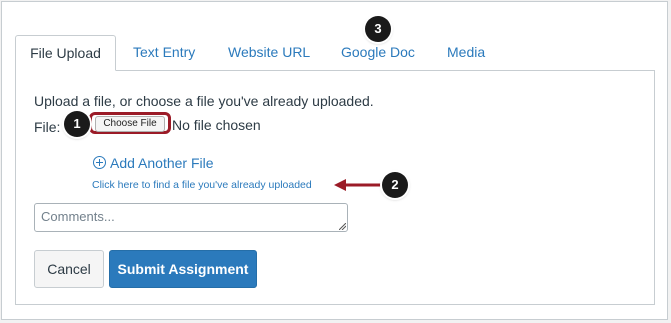 The width and height of the screenshot is (671, 323). Describe the element at coordinates (378, 29) in the screenshot. I see `callout-badge-3: 3` at that location.